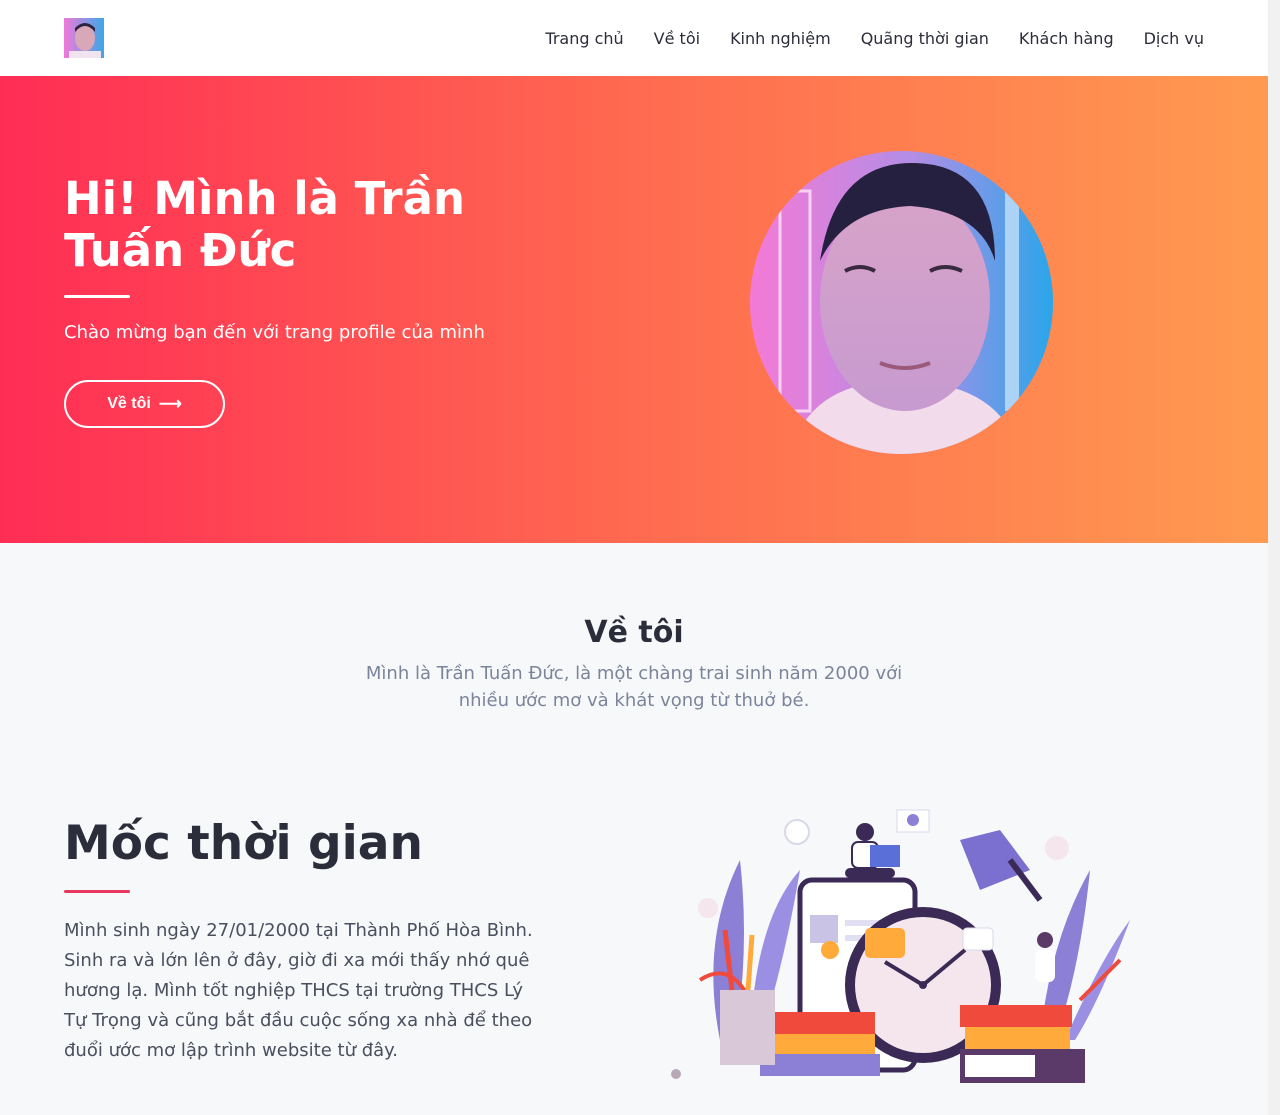  I want to click on logo-avatar, so click(84, 38).